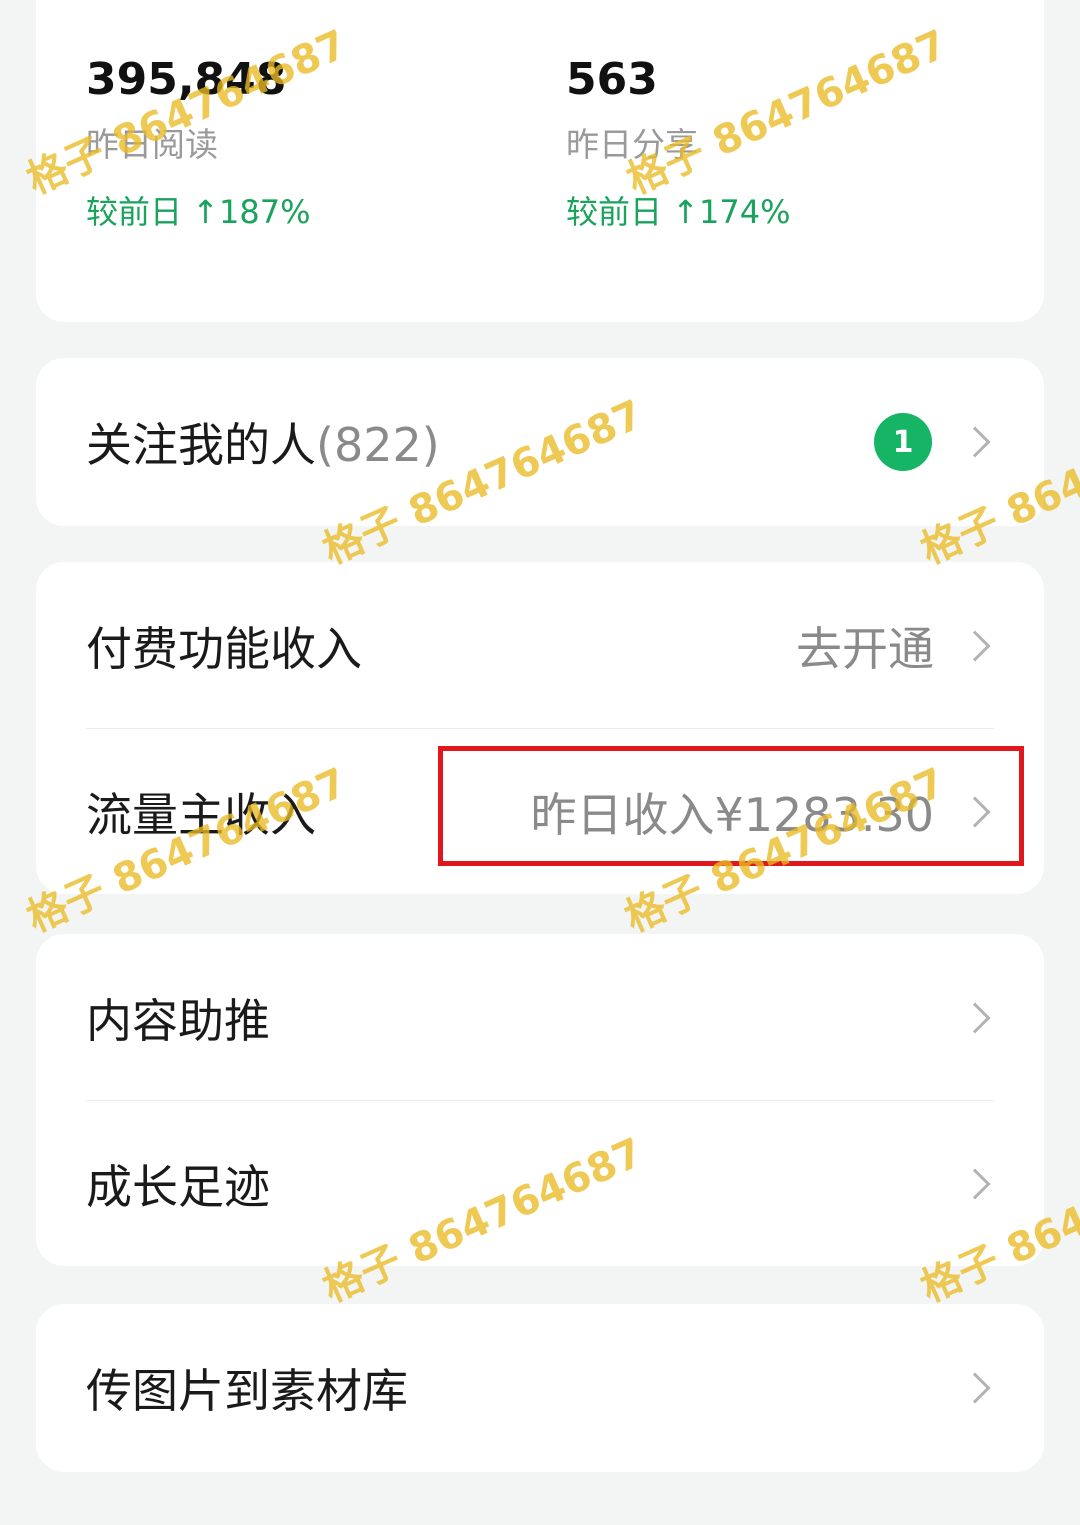 This screenshot has height=1525, width=1080. Describe the element at coordinates (632, 144) in the screenshot. I see `shares-label: 昨日分享` at that location.